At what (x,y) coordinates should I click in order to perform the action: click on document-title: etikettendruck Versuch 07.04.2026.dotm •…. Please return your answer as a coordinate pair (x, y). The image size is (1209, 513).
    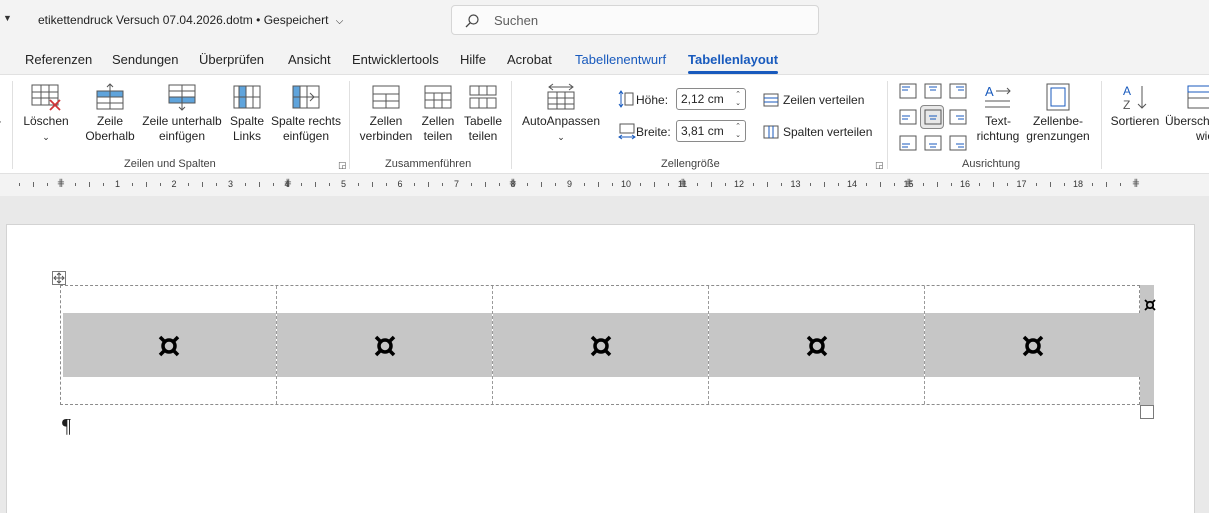
    Looking at the image, I should click on (190, 20).